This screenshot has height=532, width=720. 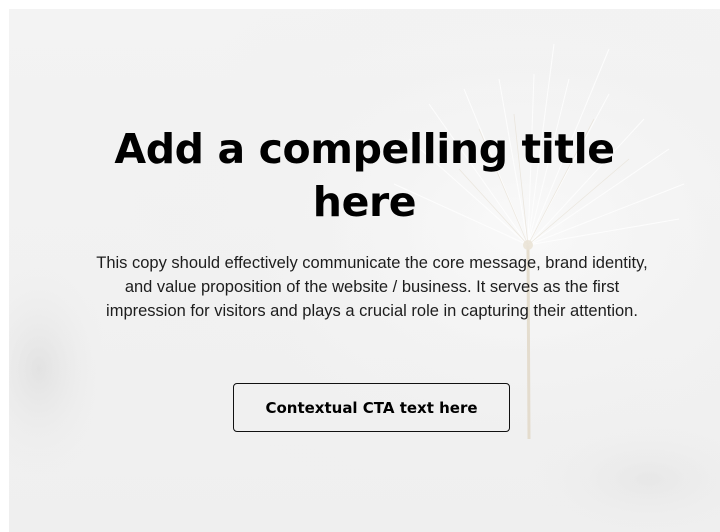 What do you see at coordinates (364, 202) in the screenshot?
I see `hero-title-line-2: here` at bounding box center [364, 202].